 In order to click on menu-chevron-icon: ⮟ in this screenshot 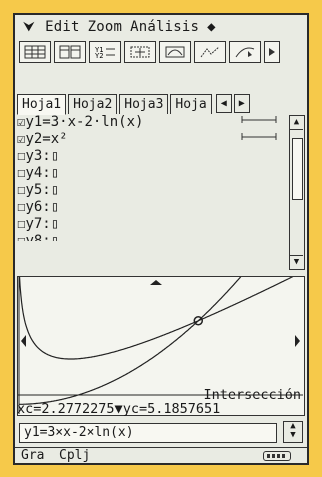, I will do `click(29, 27)`.